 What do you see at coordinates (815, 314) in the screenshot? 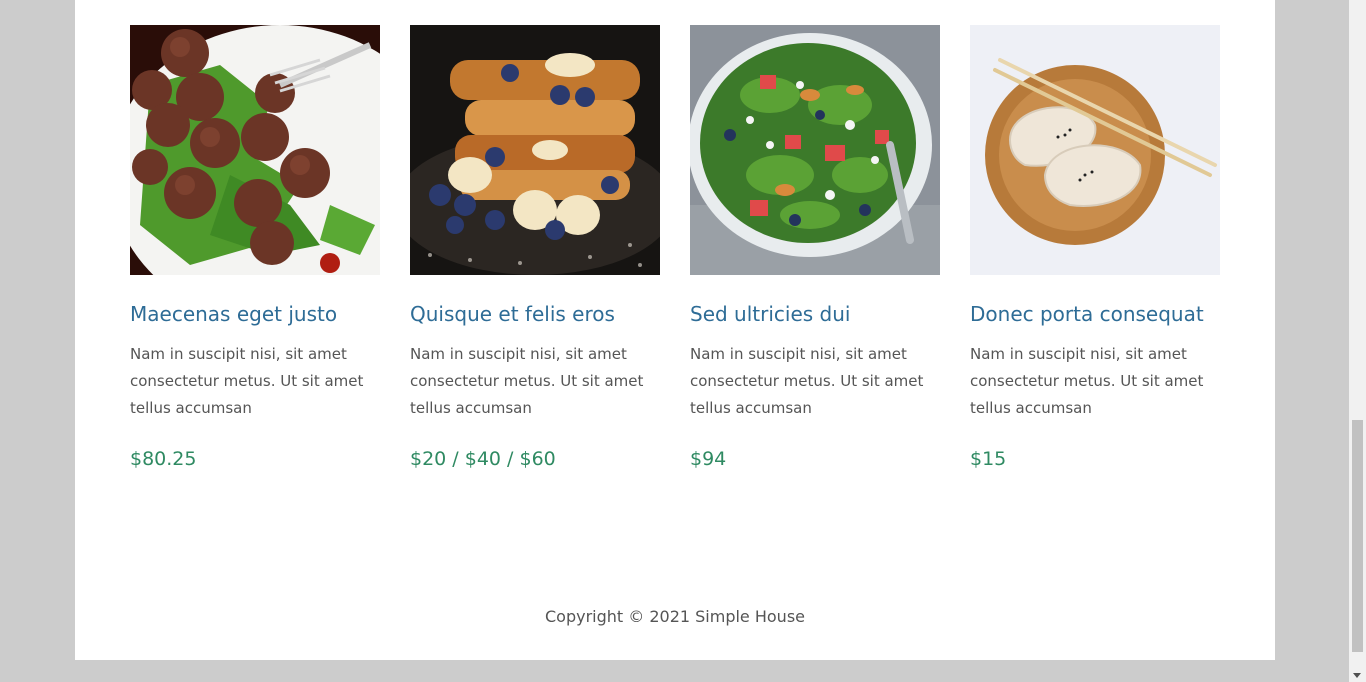
I see `product-title: Sed ultricies dui` at bounding box center [815, 314].